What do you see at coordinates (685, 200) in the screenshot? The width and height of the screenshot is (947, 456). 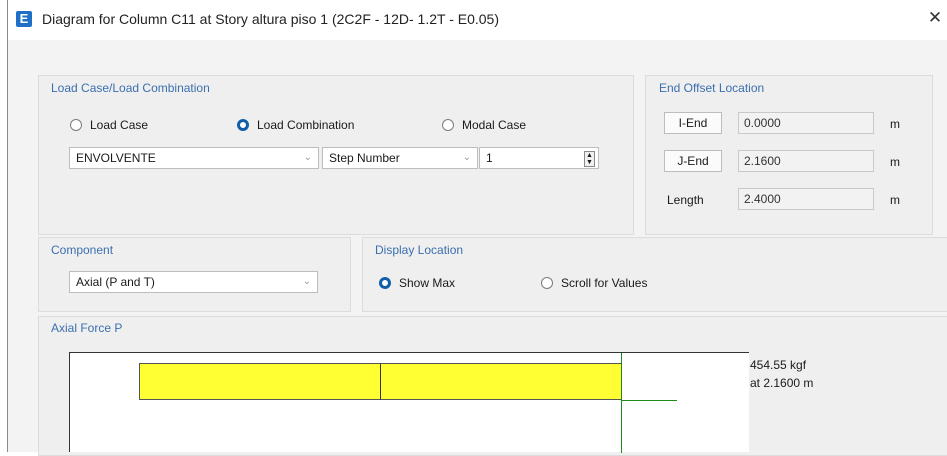 I see `length-label: Length` at bounding box center [685, 200].